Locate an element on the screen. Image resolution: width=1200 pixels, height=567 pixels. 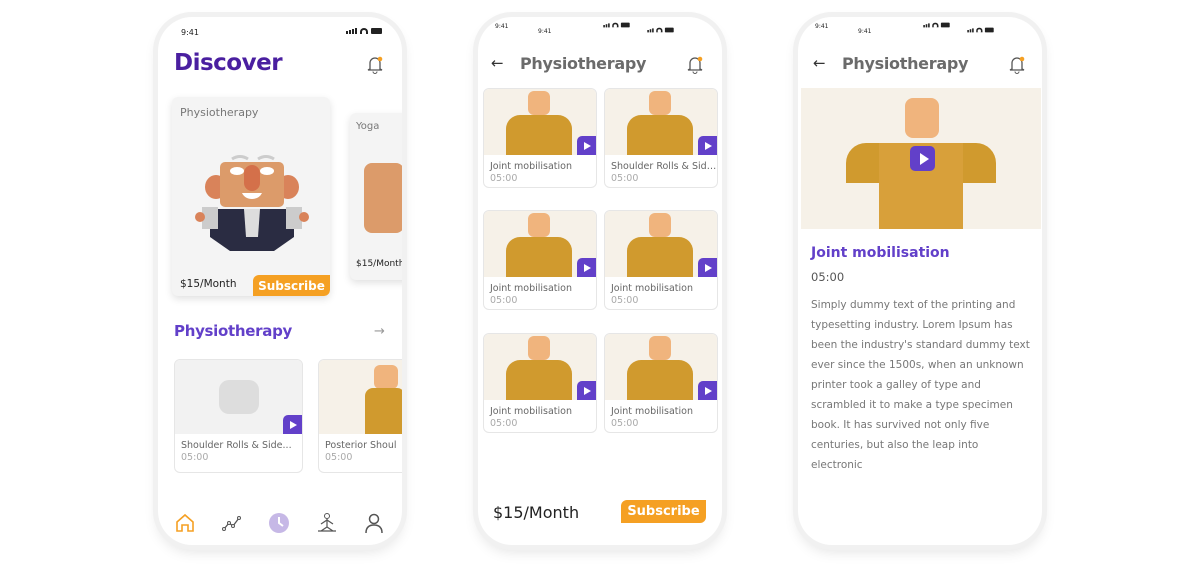
plan-name: Yoga is located at coordinates (368, 126).